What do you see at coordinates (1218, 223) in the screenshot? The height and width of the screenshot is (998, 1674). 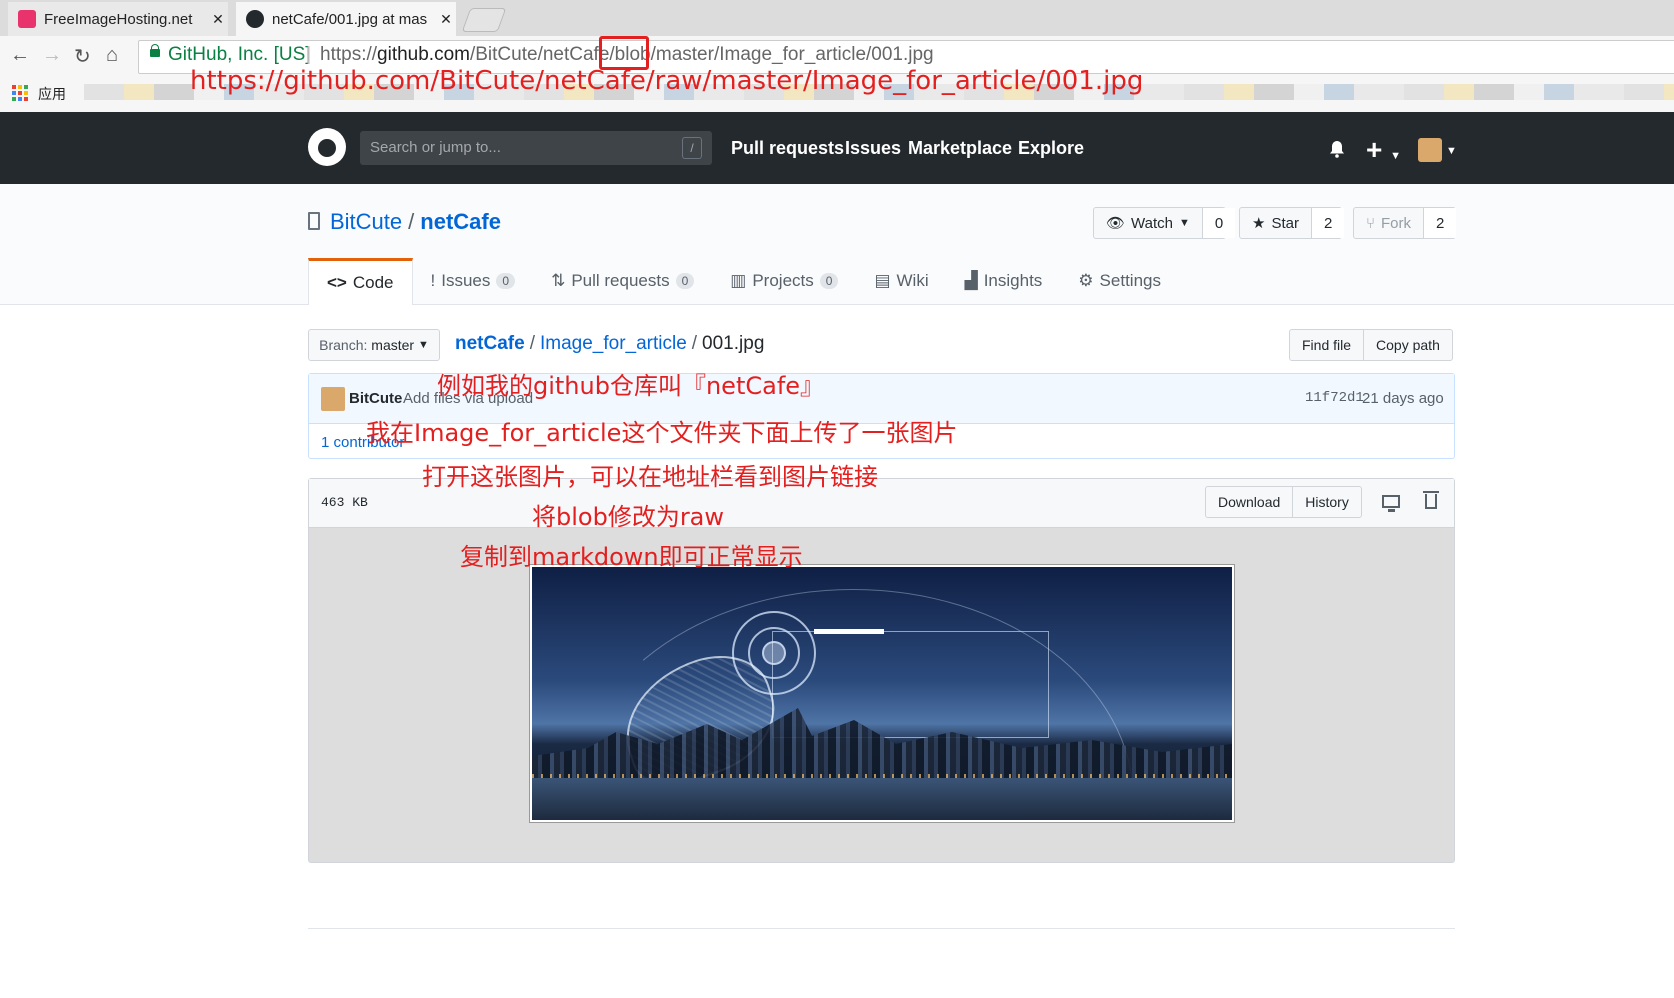 I see `watch-count: 0` at bounding box center [1218, 223].